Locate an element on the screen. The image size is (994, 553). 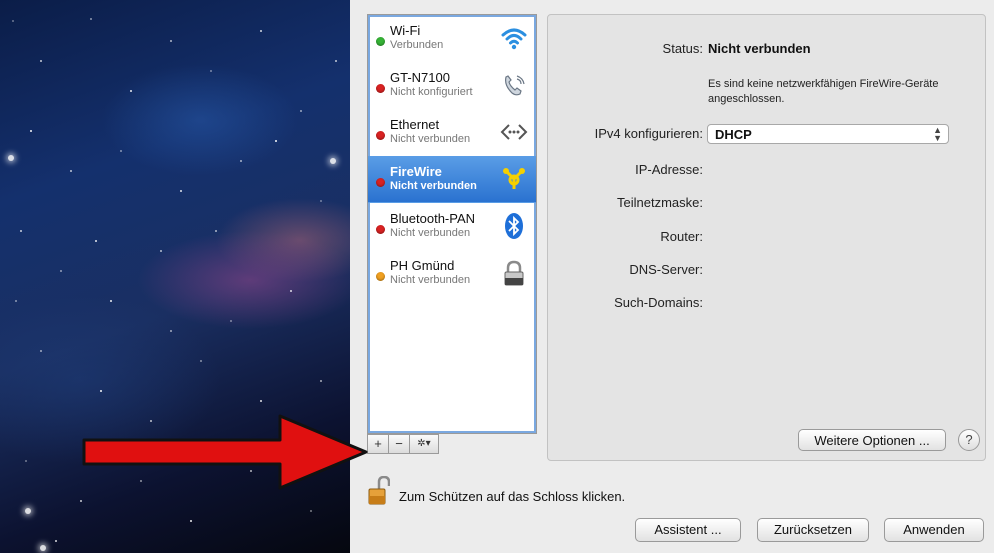
service-item-wifi: Wi-Fi Verbunden is located at coordinates (452, 38).